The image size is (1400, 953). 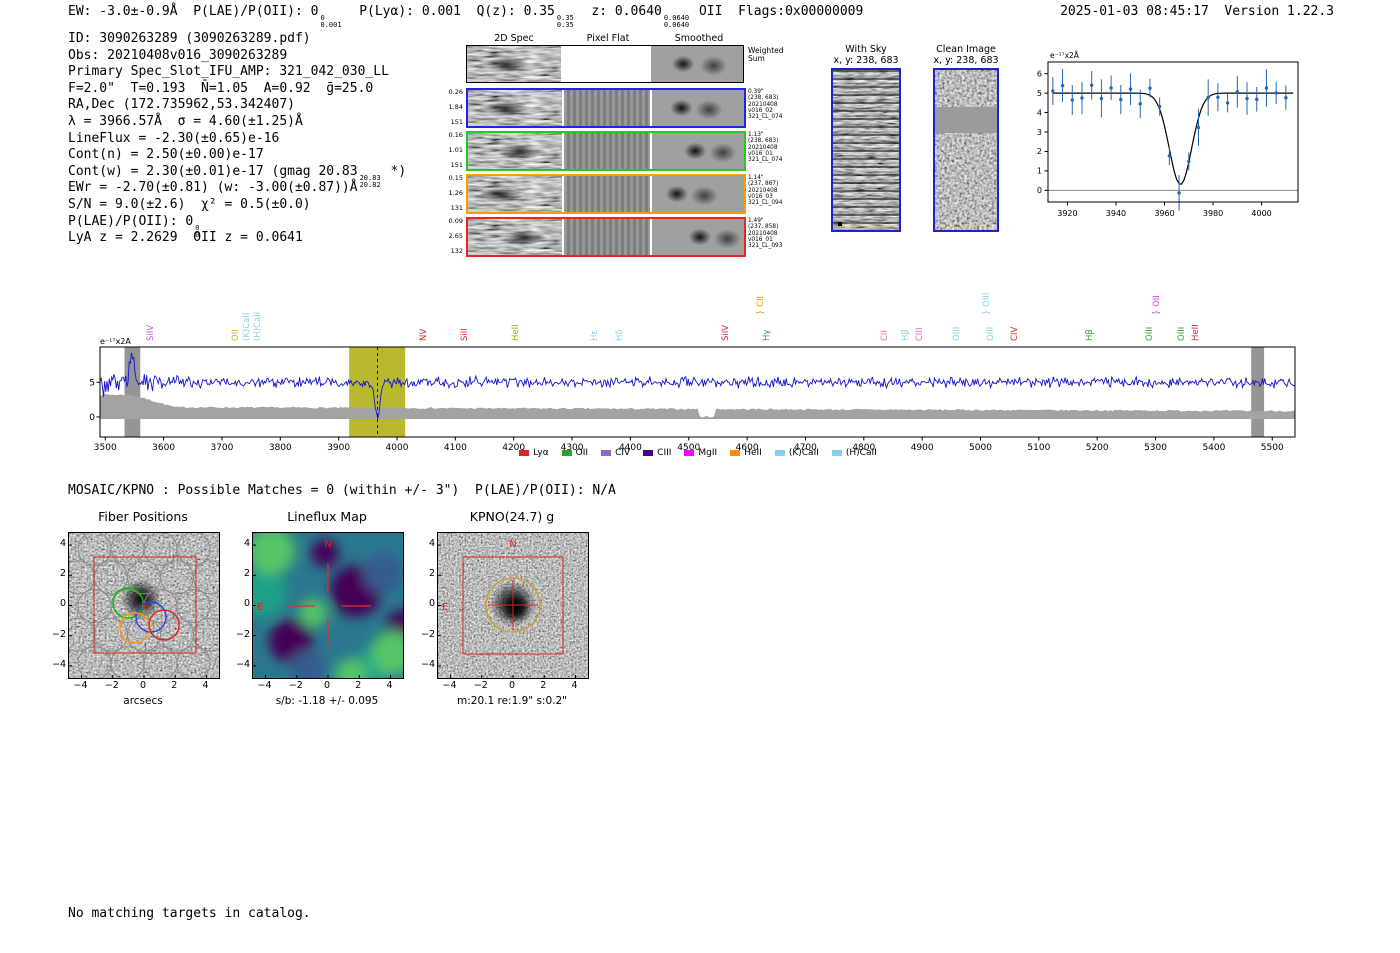 What do you see at coordinates (178, 55) in the screenshot?
I see `info-text: Obs: 20210408v016_3090263289` at bounding box center [178, 55].